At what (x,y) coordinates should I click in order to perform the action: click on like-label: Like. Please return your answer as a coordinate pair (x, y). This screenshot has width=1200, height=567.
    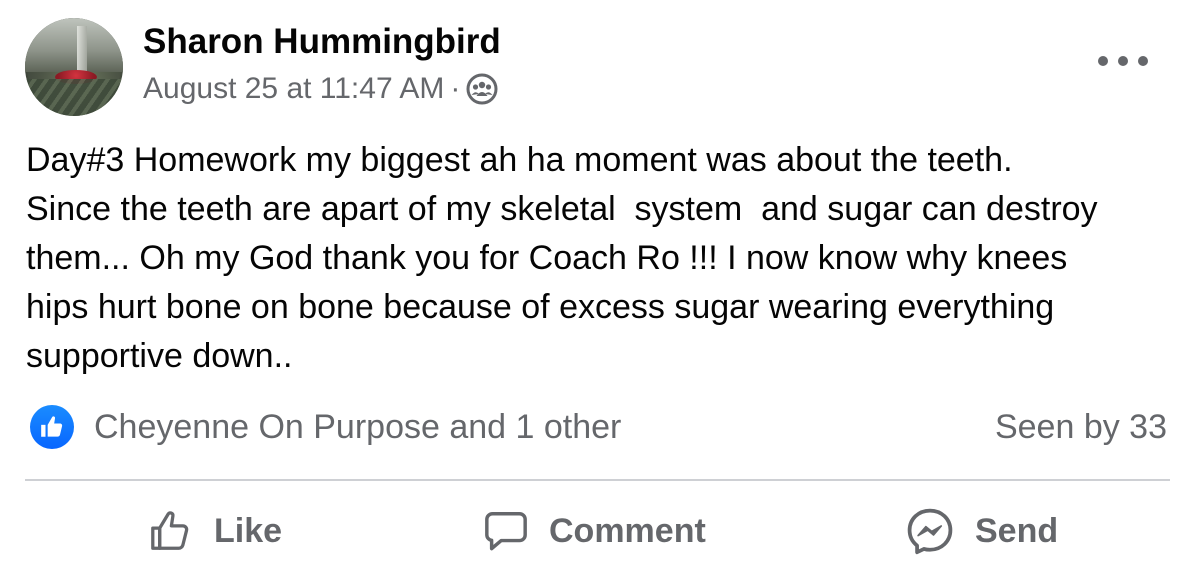
    Looking at the image, I should click on (248, 530).